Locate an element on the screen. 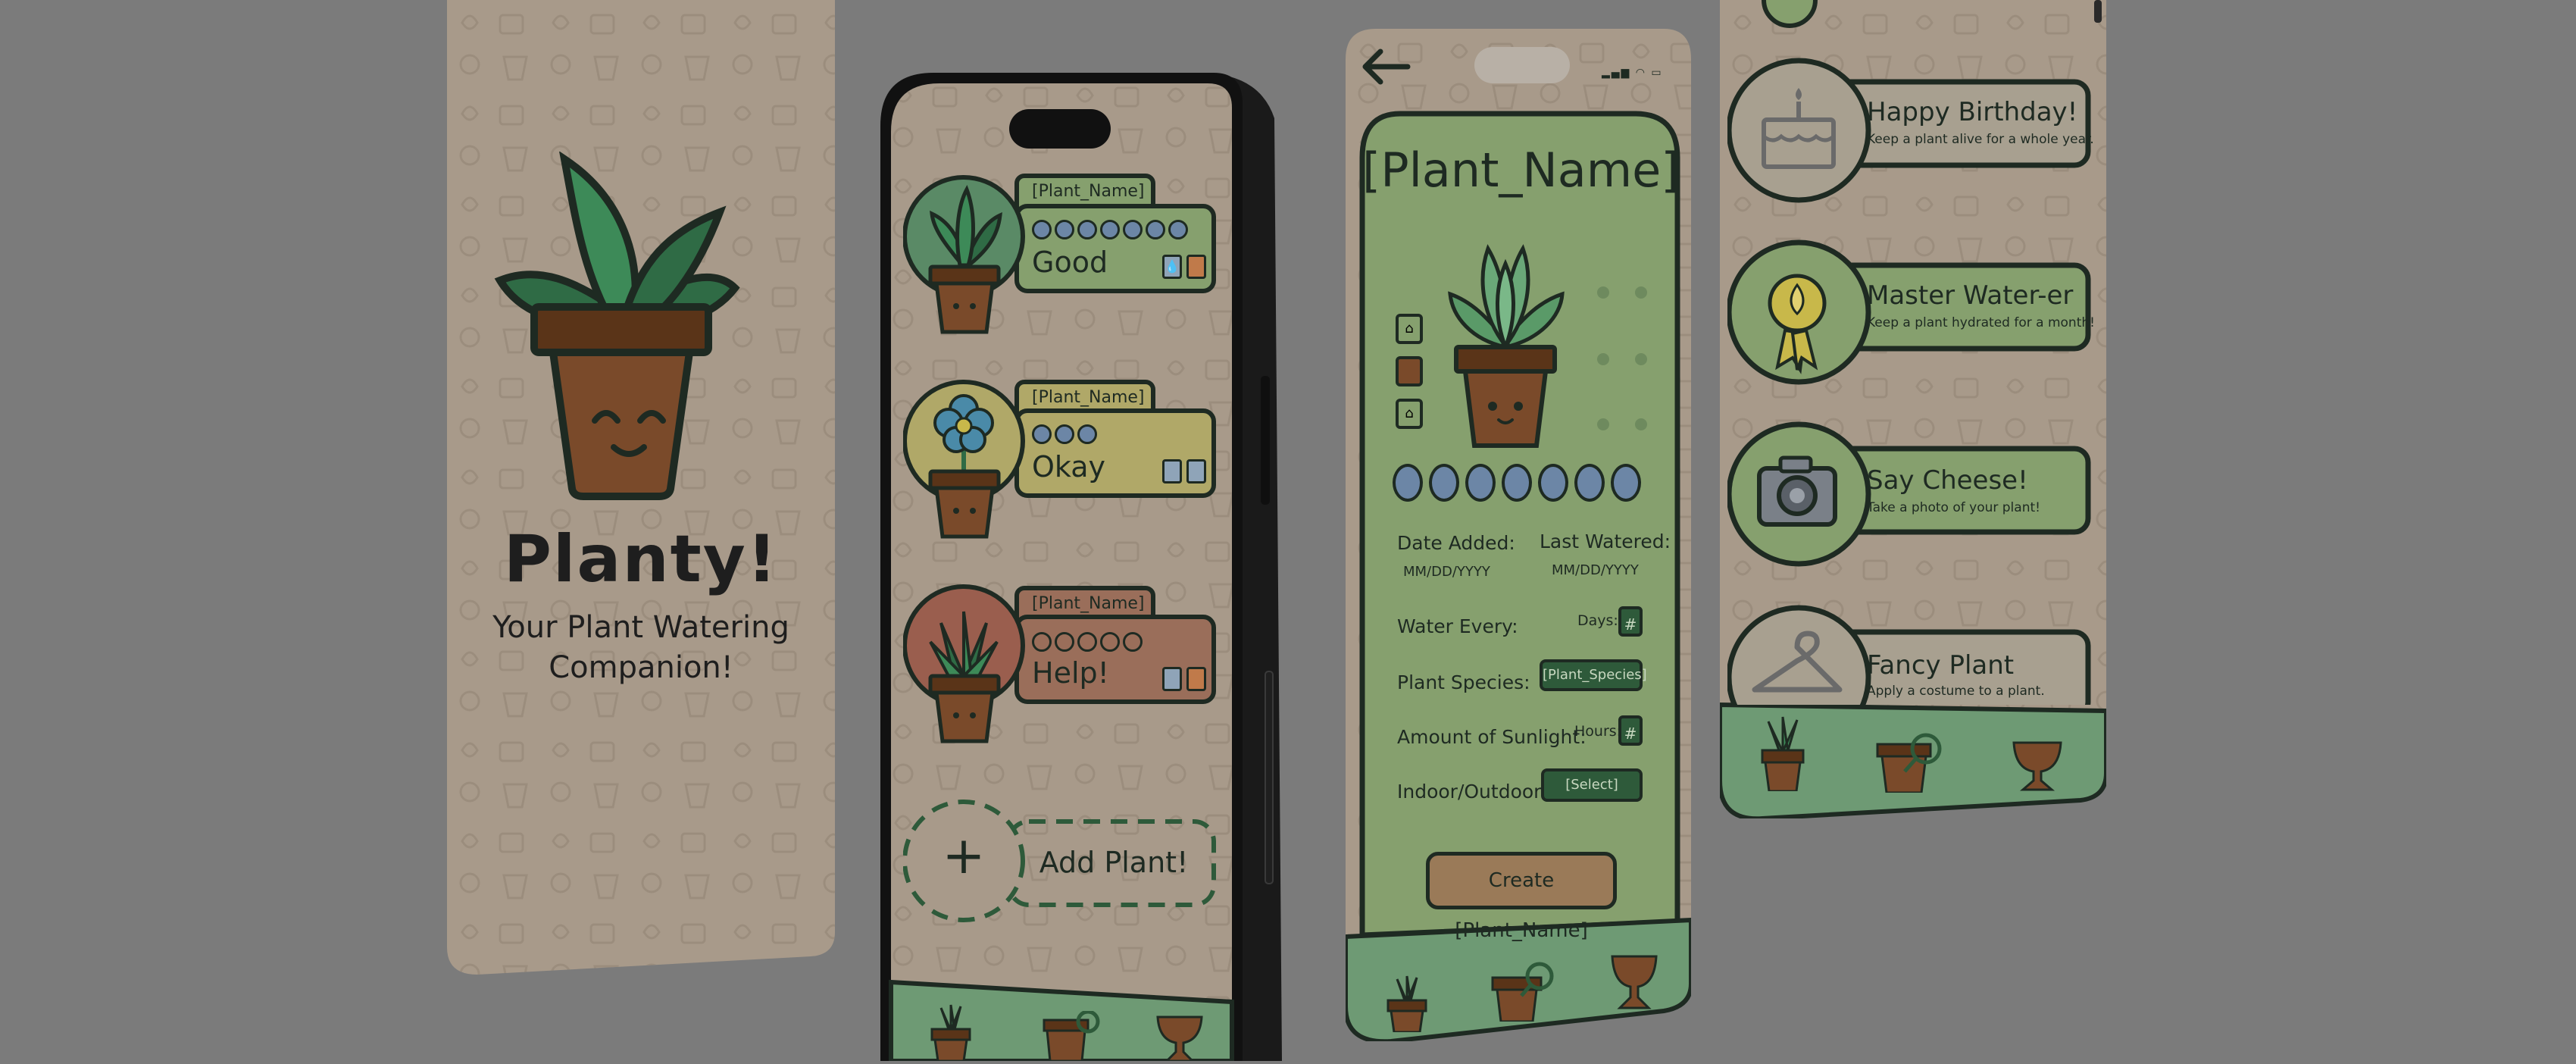  hours-input: # is located at coordinates (1631, 730).